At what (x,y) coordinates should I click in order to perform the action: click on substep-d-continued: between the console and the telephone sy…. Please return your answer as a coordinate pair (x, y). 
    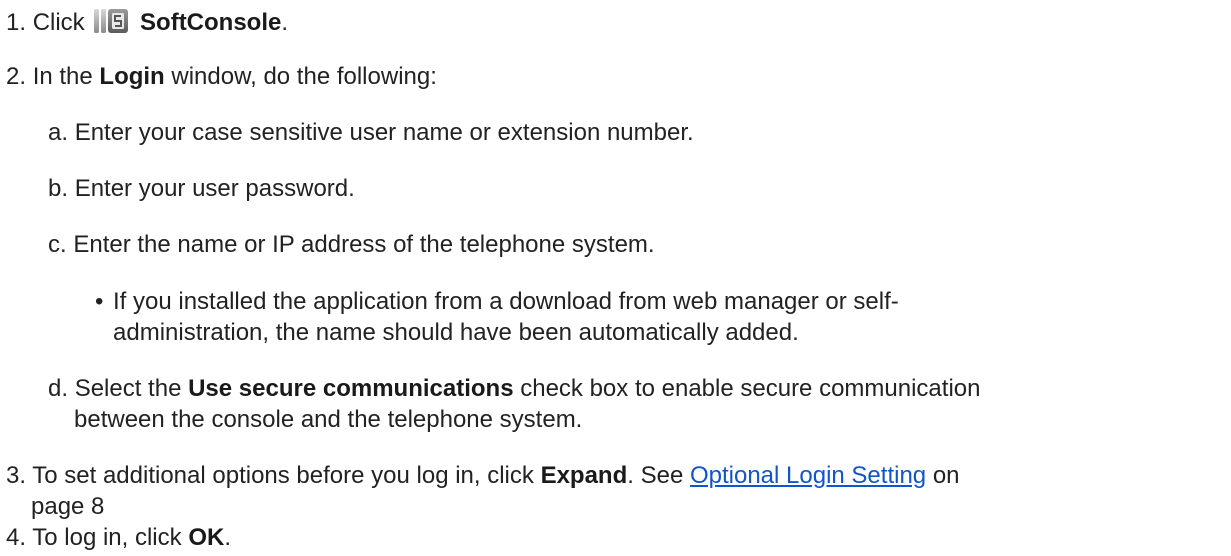
    Looking at the image, I should click on (328, 419).